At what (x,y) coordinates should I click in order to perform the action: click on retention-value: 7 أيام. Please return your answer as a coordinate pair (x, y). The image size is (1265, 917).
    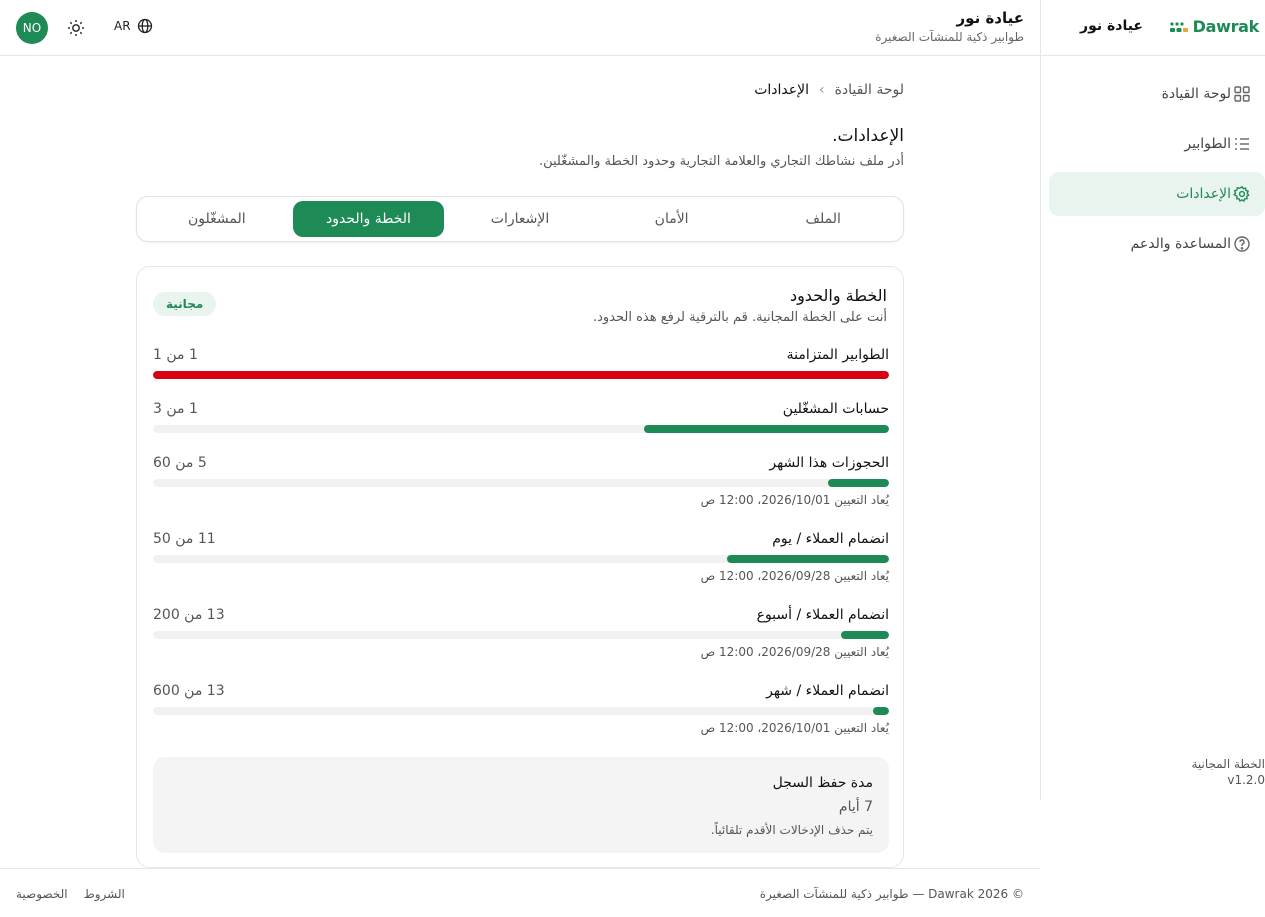
    Looking at the image, I should click on (855, 807).